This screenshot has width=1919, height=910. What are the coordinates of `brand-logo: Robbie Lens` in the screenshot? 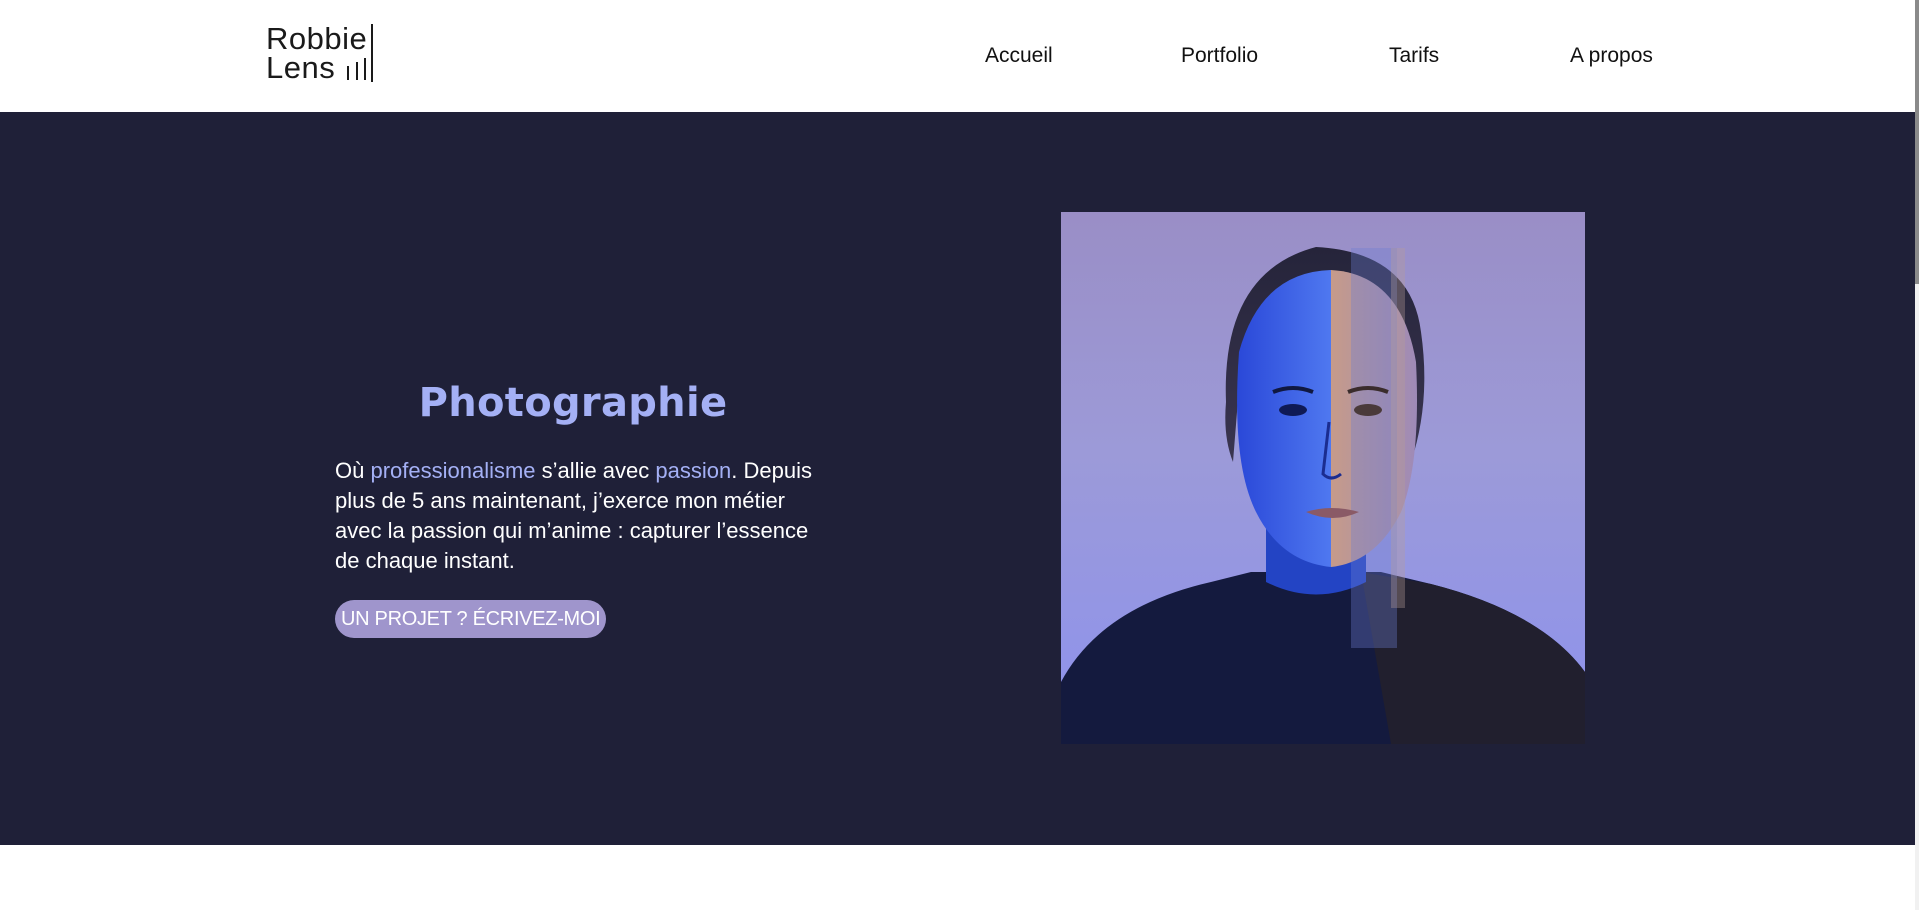 It's located at (321, 52).